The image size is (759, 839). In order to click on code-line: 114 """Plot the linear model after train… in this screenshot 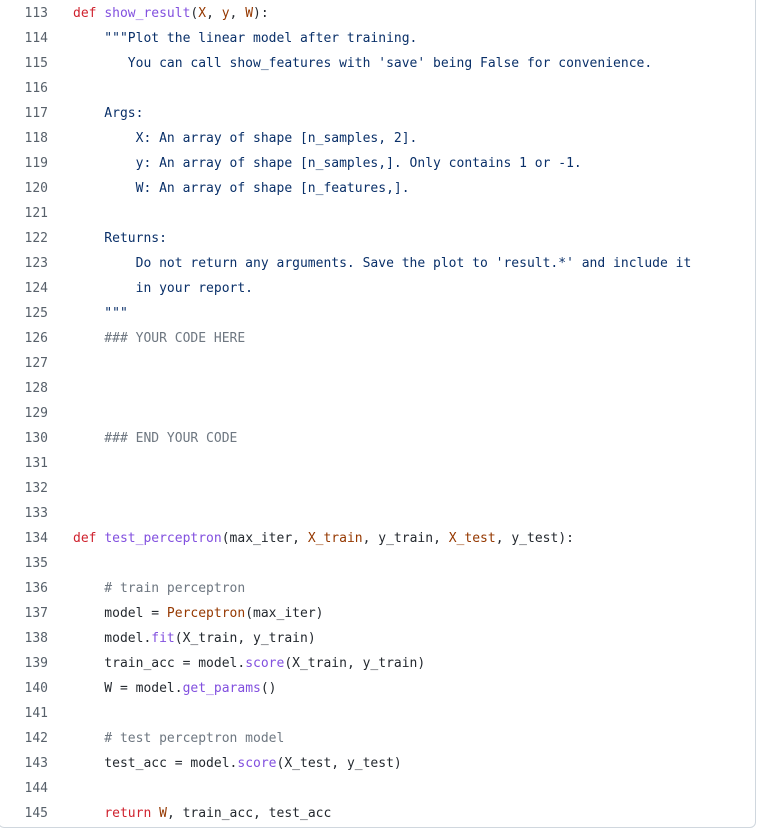, I will do `click(379, 38)`.